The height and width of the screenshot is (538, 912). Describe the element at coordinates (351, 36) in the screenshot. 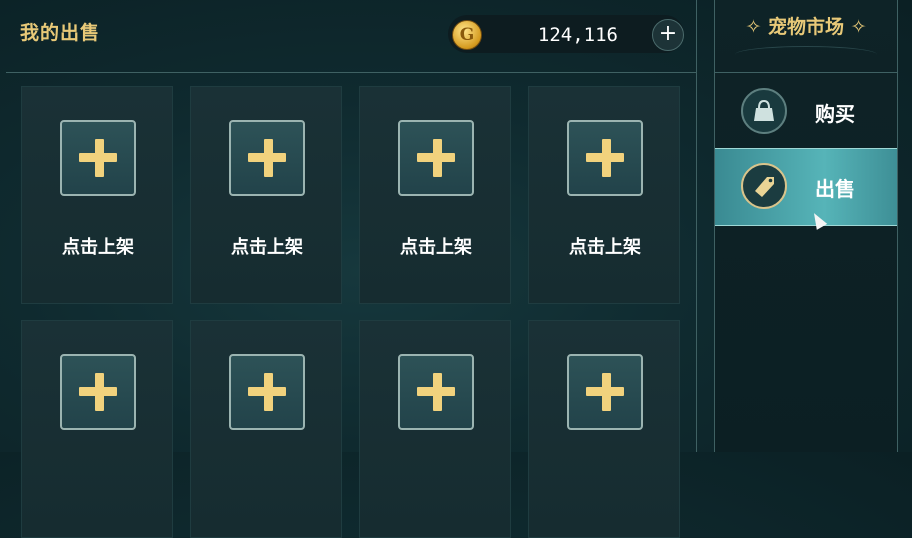

I see `sales-header: 我的出售 G 124,116 +` at that location.